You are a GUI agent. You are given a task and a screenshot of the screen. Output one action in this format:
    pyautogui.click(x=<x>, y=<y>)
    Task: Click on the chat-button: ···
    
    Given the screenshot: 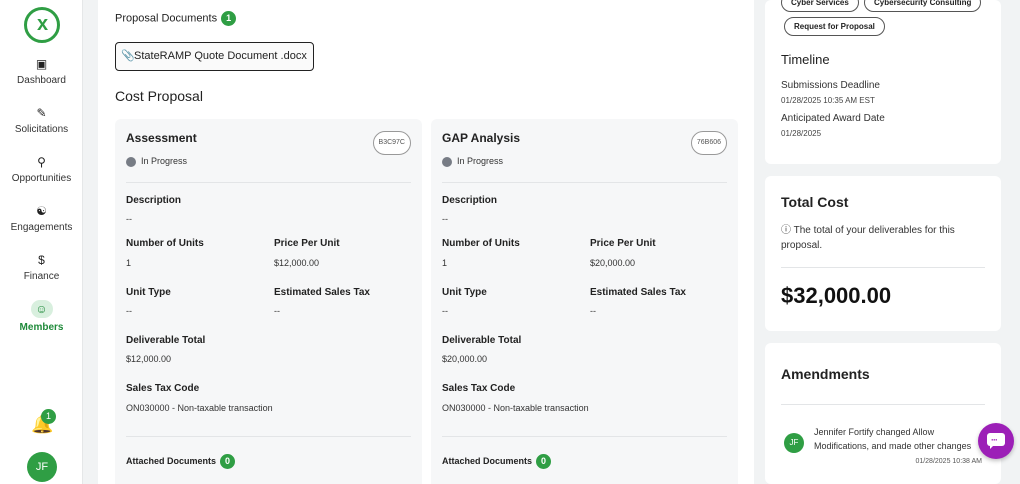 What is the action you would take?
    pyautogui.click(x=996, y=441)
    